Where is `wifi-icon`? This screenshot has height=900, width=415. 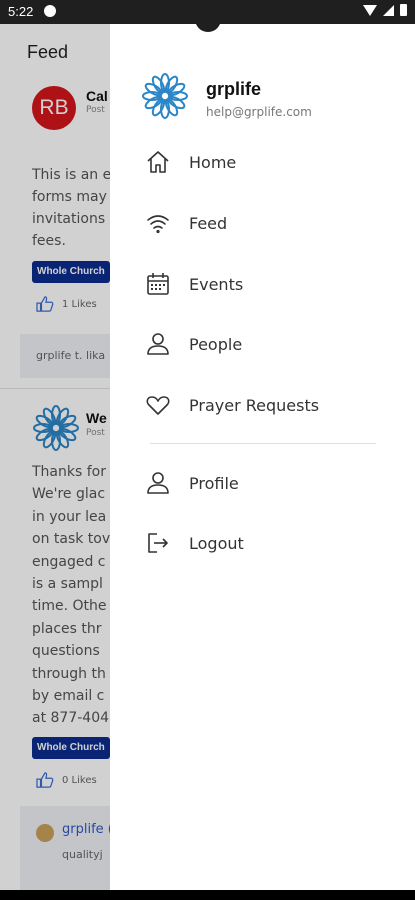 wifi-icon is located at coordinates (158, 223).